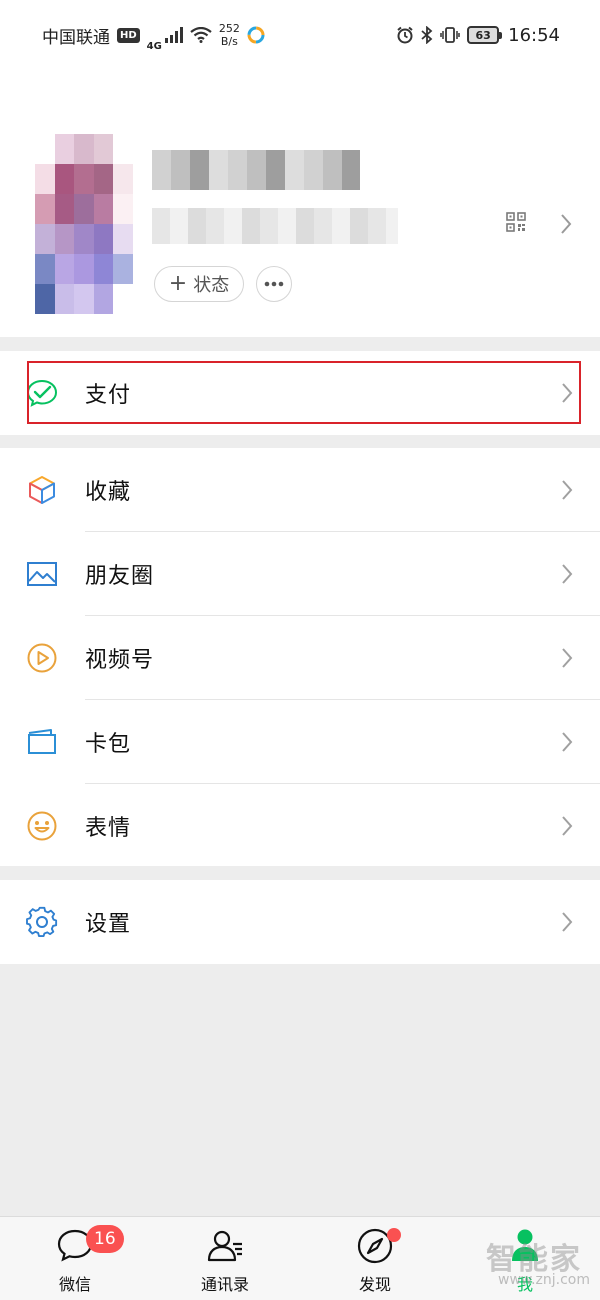  I want to click on more-button, so click(274, 284).